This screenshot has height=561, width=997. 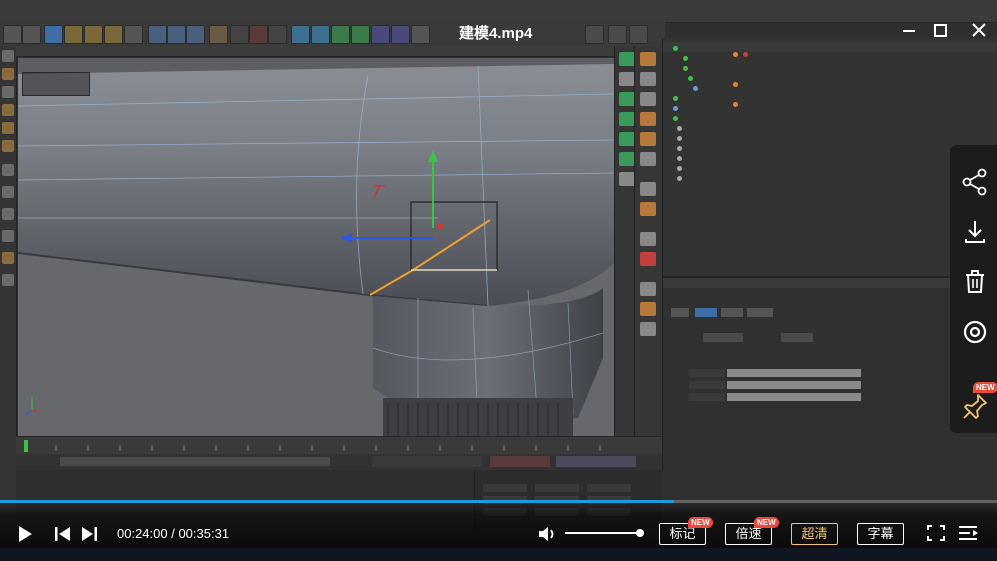 I want to click on tool-icon-s, so click(x=648, y=309).